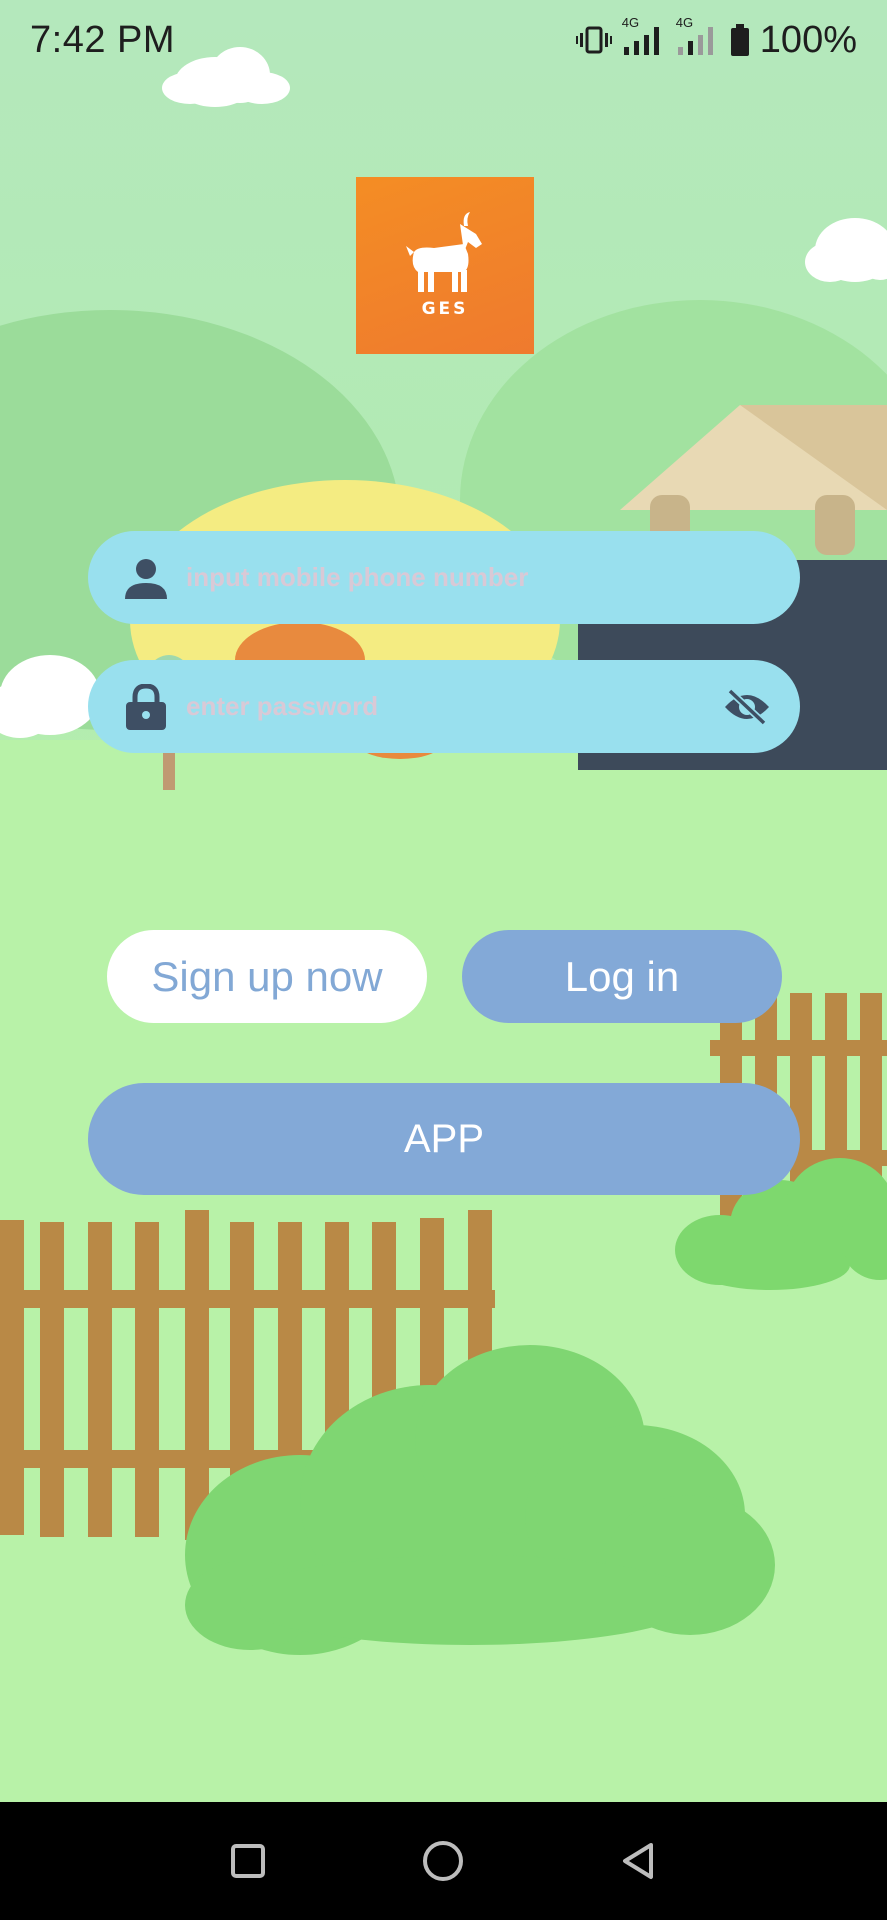 This screenshot has height=1920, width=887. I want to click on signal-icon-2: 4G, so click(698, 36).